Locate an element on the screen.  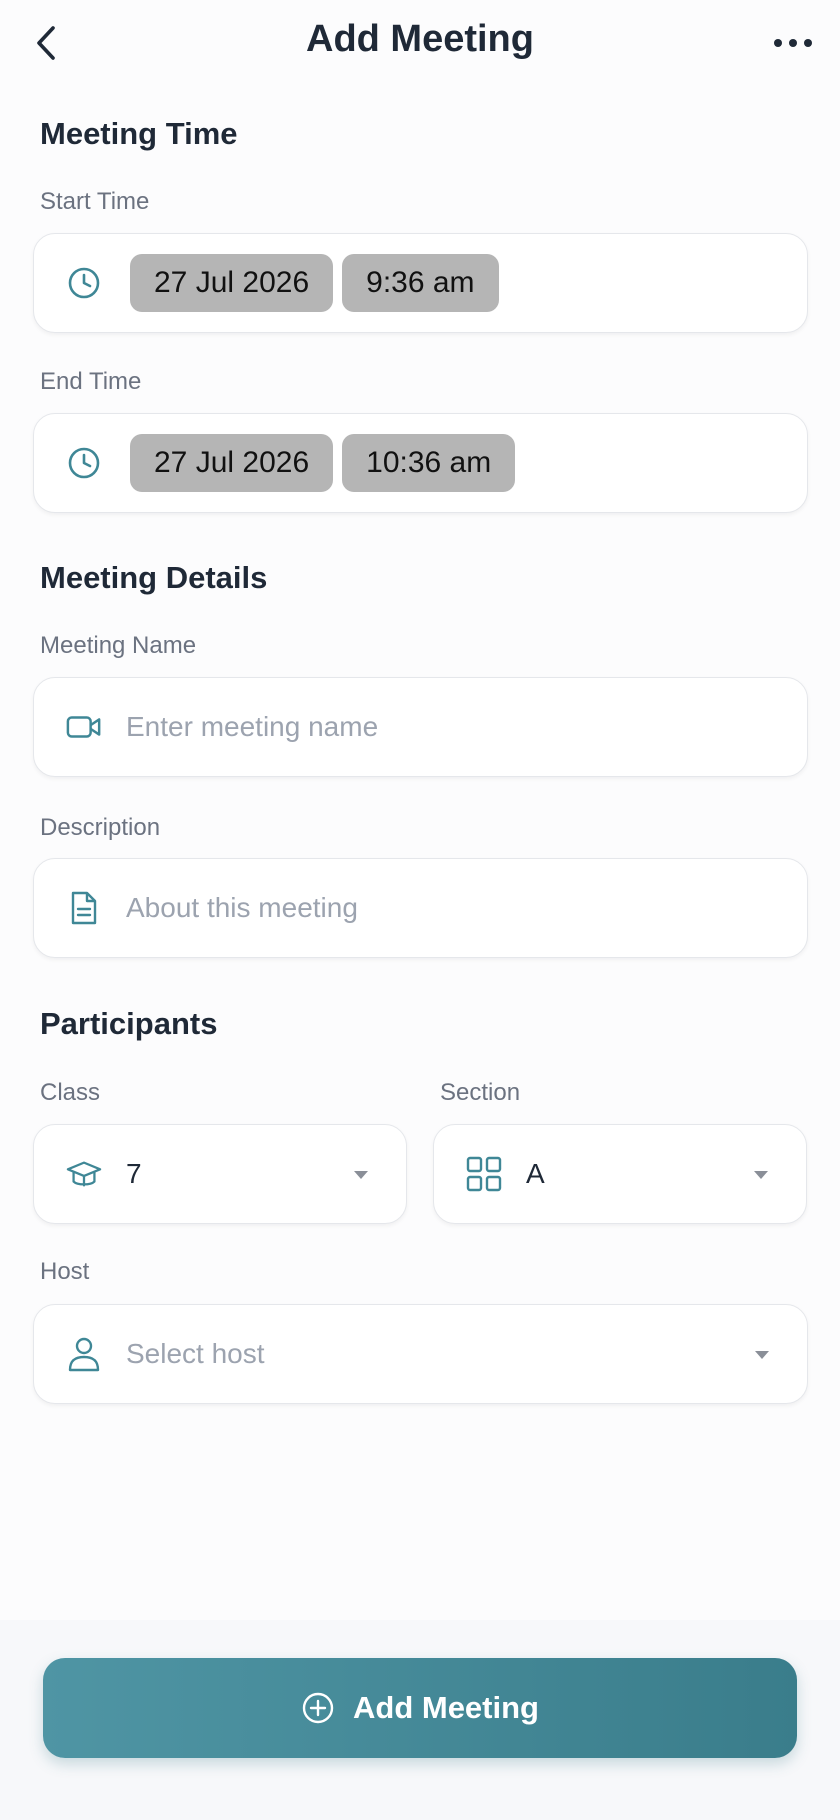
section-value: A is located at coordinates (535, 1173).